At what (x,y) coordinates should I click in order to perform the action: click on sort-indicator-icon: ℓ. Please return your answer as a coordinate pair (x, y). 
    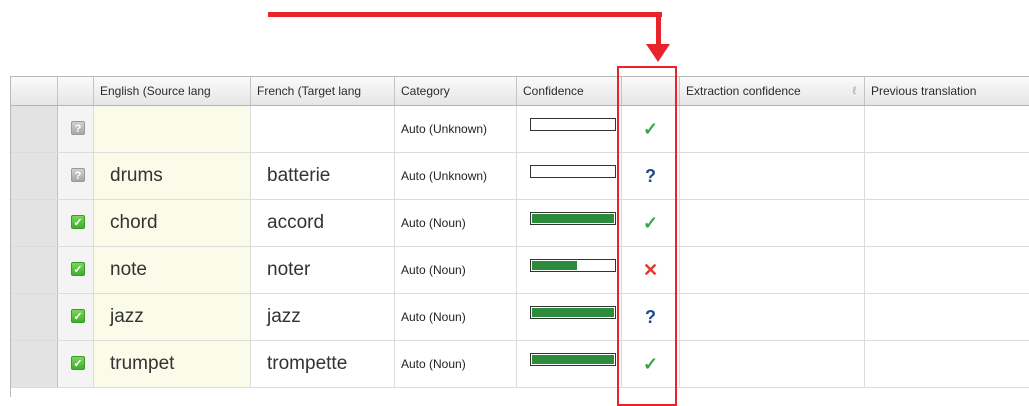
    Looking at the image, I should click on (854, 91).